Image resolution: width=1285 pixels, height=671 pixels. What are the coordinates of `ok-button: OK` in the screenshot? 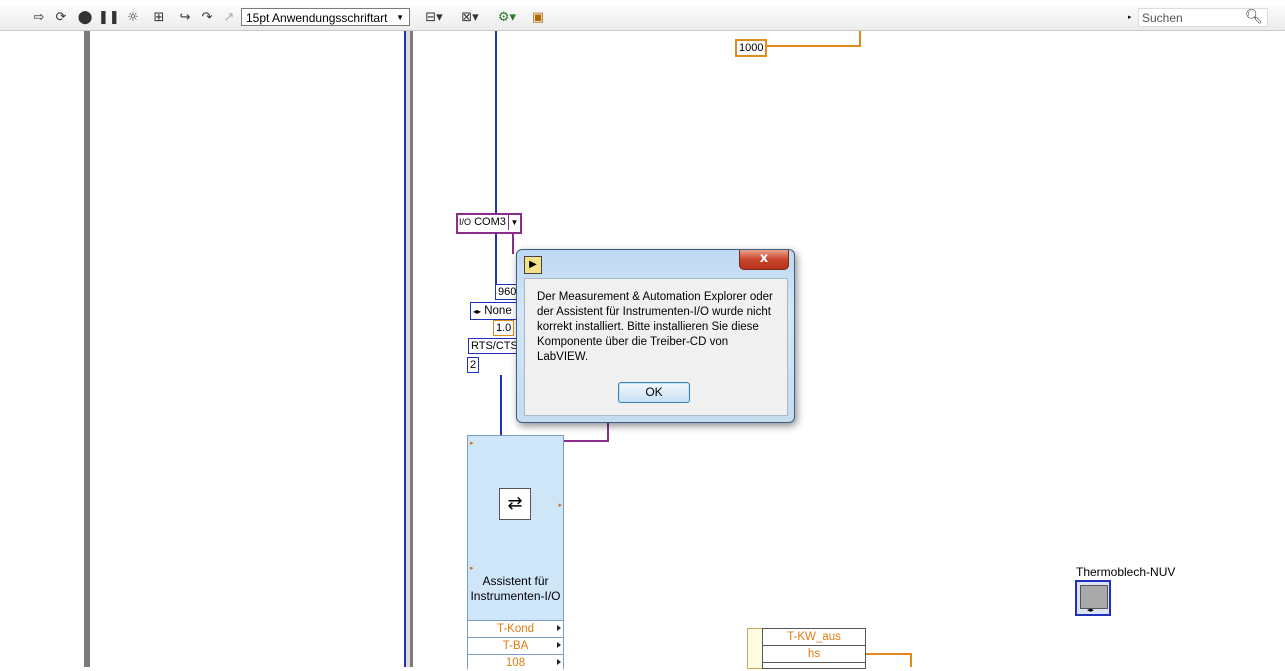 It's located at (654, 392).